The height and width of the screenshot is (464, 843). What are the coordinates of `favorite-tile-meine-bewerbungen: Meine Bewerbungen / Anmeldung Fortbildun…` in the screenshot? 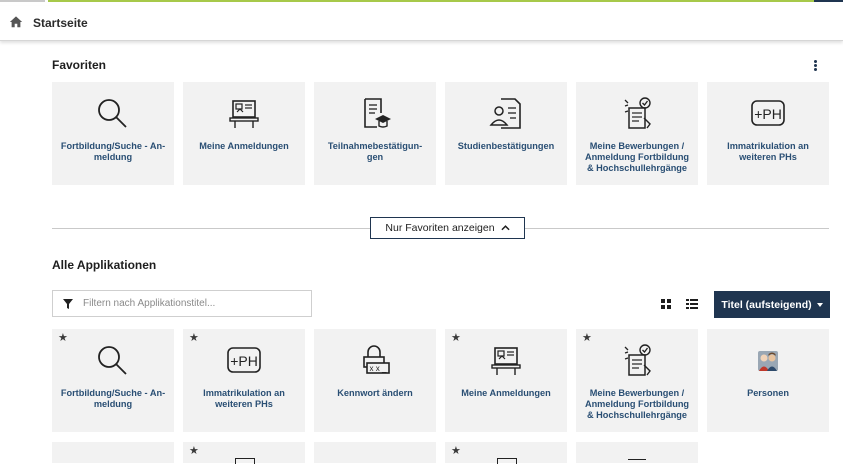 It's located at (637, 133).